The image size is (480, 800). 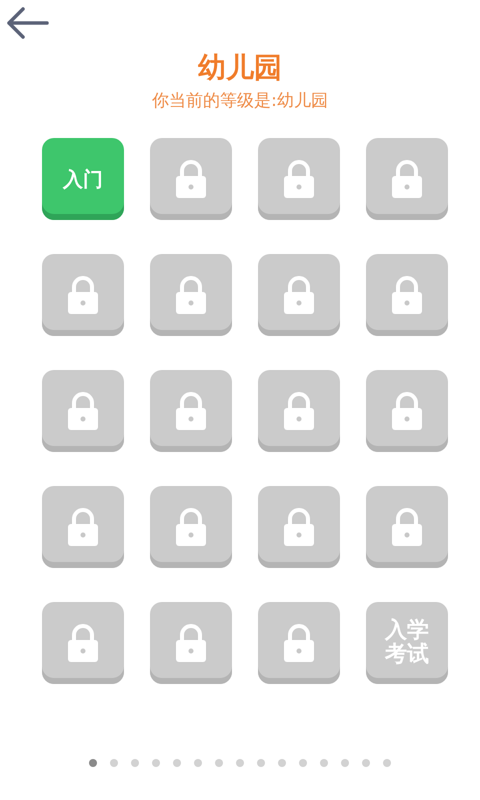 What do you see at coordinates (83, 179) in the screenshot?
I see `level-tile: 入门` at bounding box center [83, 179].